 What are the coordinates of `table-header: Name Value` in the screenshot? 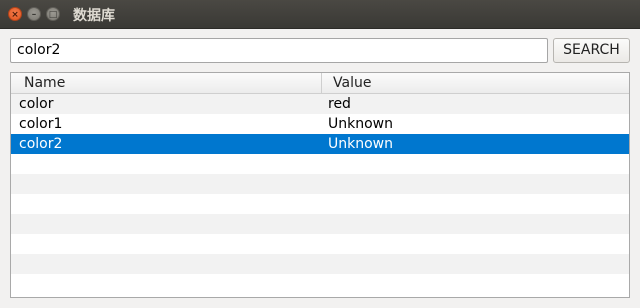 It's located at (320, 83).